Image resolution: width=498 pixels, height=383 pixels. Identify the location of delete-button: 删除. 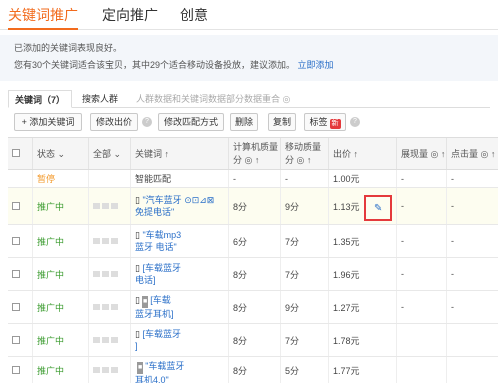
(244, 122).